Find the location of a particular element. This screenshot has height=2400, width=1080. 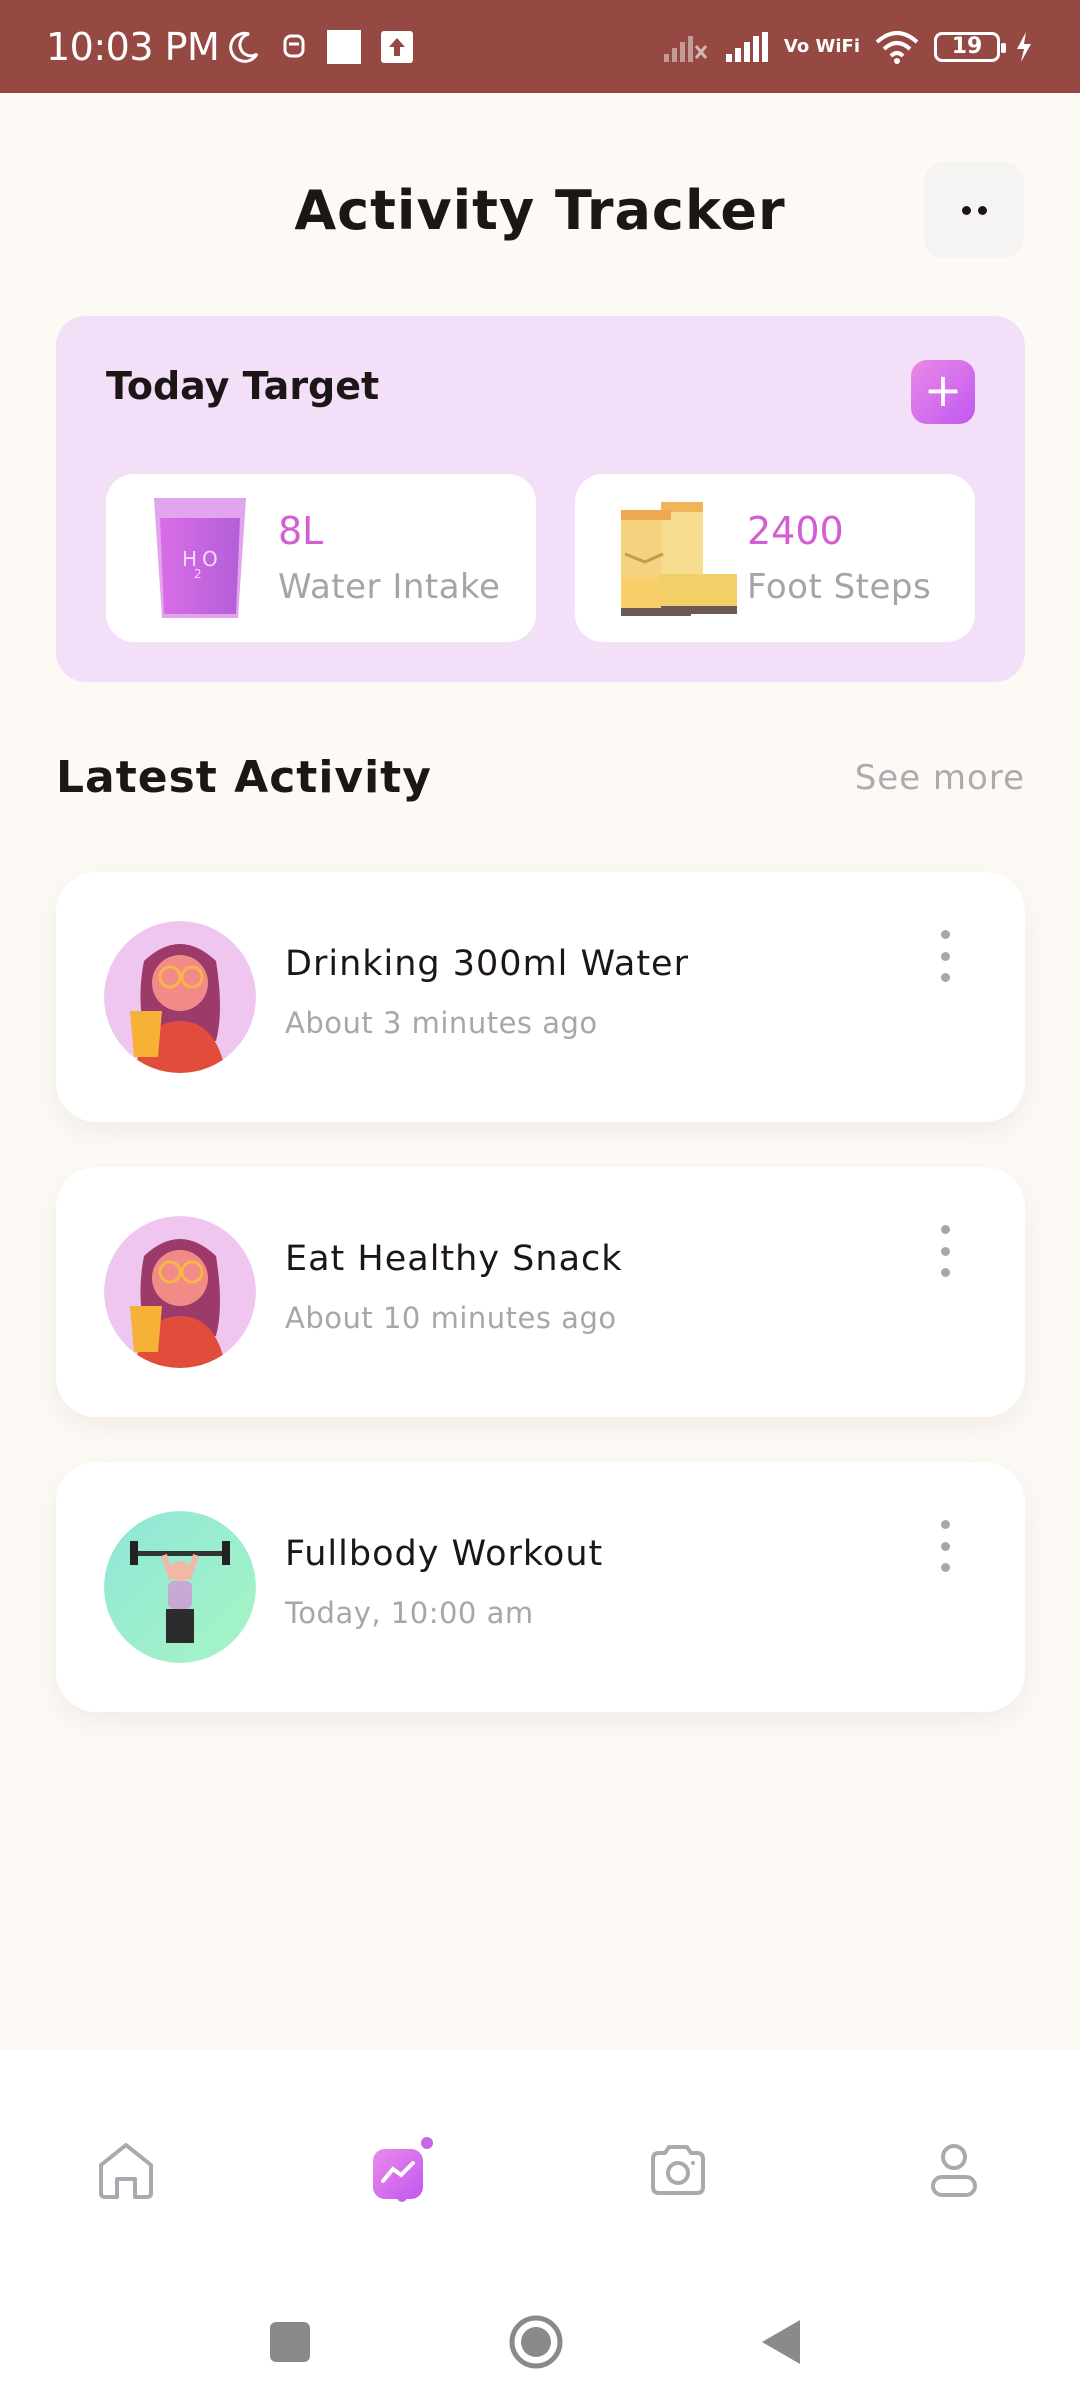

foot-steps-label: Foot Steps is located at coordinates (839, 587).